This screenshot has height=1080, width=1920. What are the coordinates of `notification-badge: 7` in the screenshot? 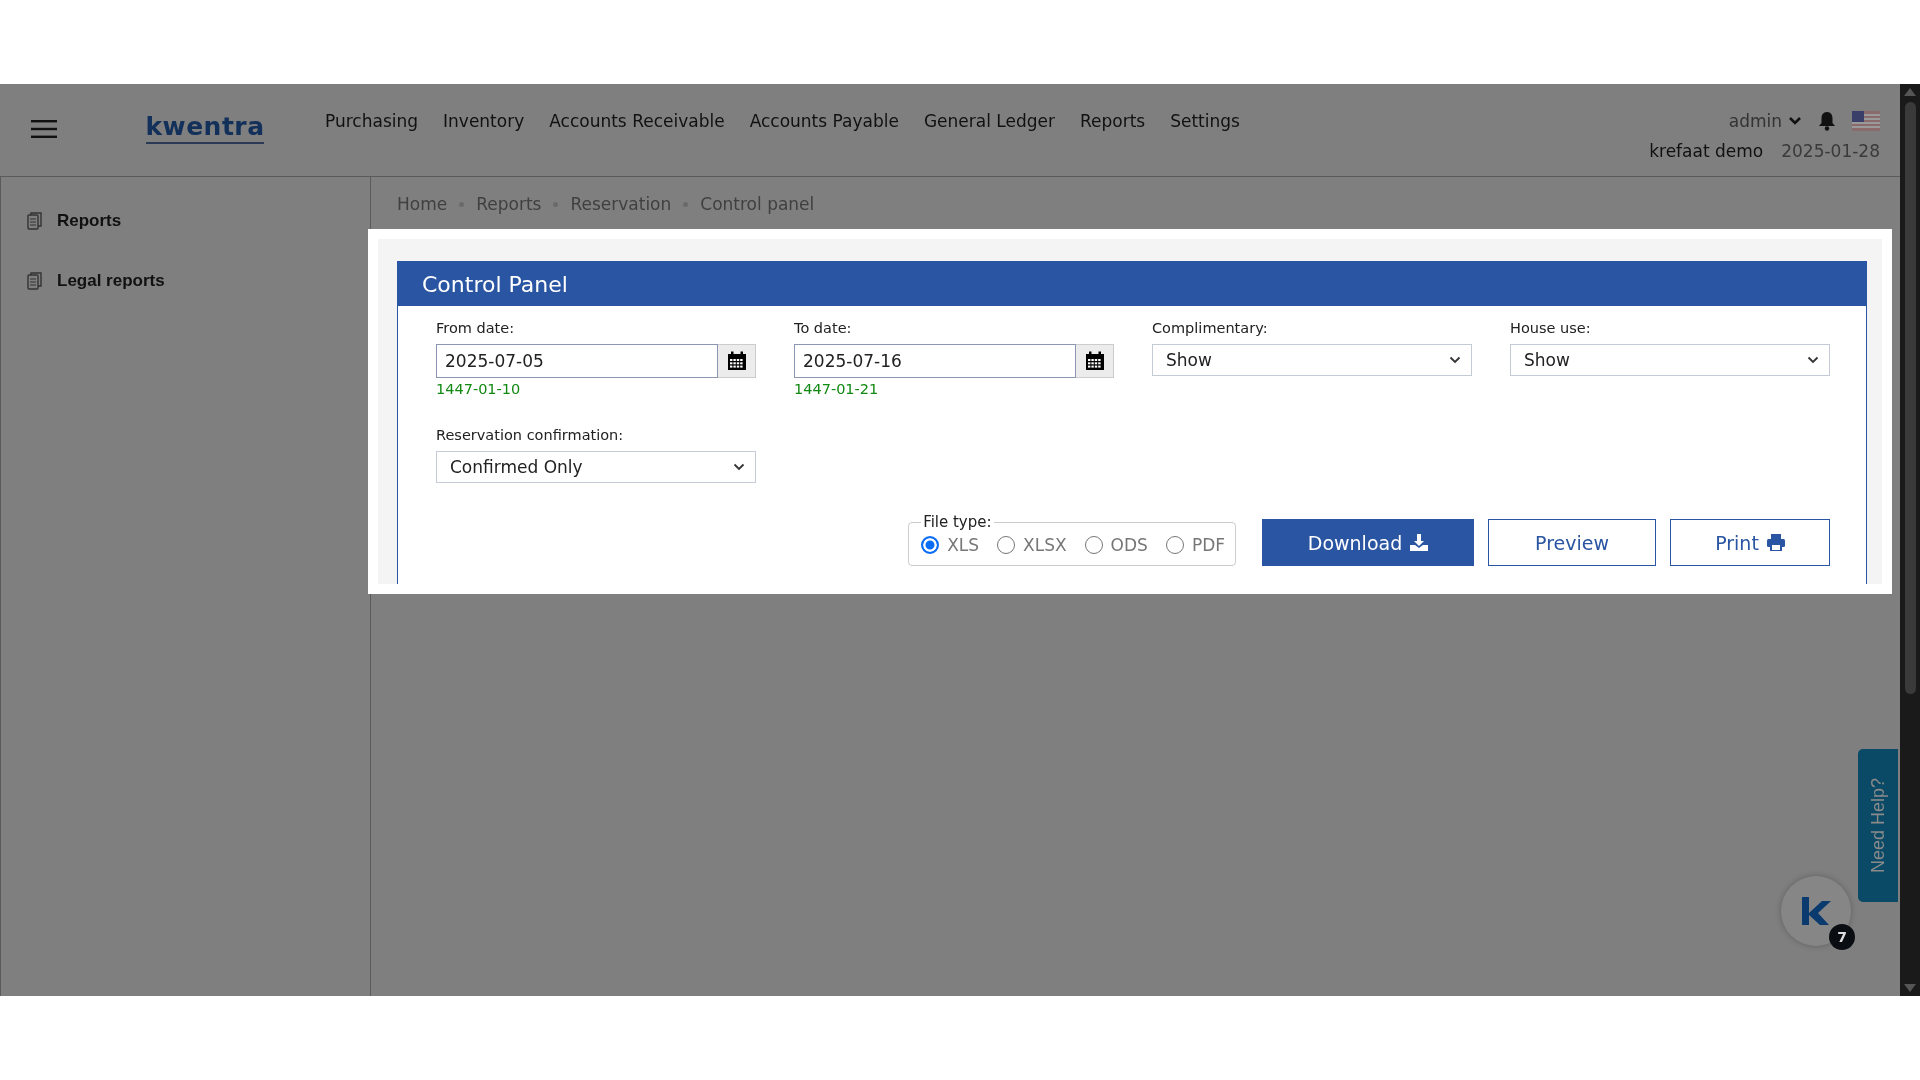 It's located at (1842, 937).